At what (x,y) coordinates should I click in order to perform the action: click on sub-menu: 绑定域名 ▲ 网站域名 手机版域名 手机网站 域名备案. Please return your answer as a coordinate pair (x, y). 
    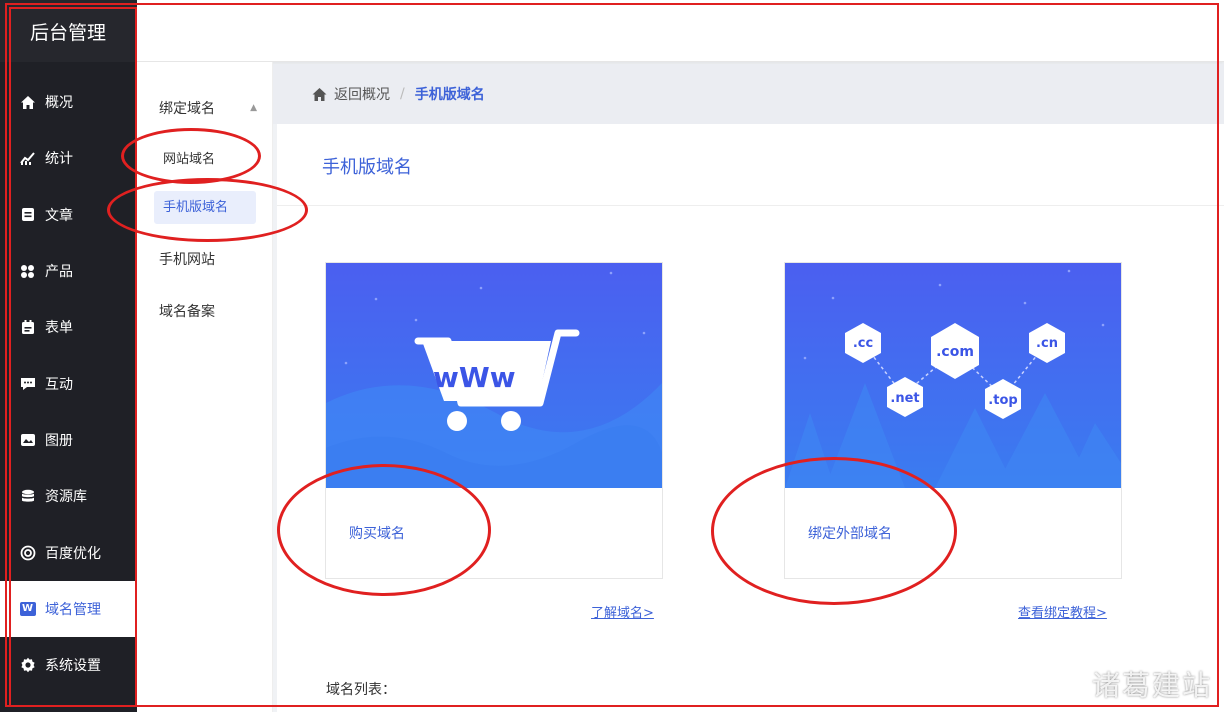
    Looking at the image, I should click on (205, 387).